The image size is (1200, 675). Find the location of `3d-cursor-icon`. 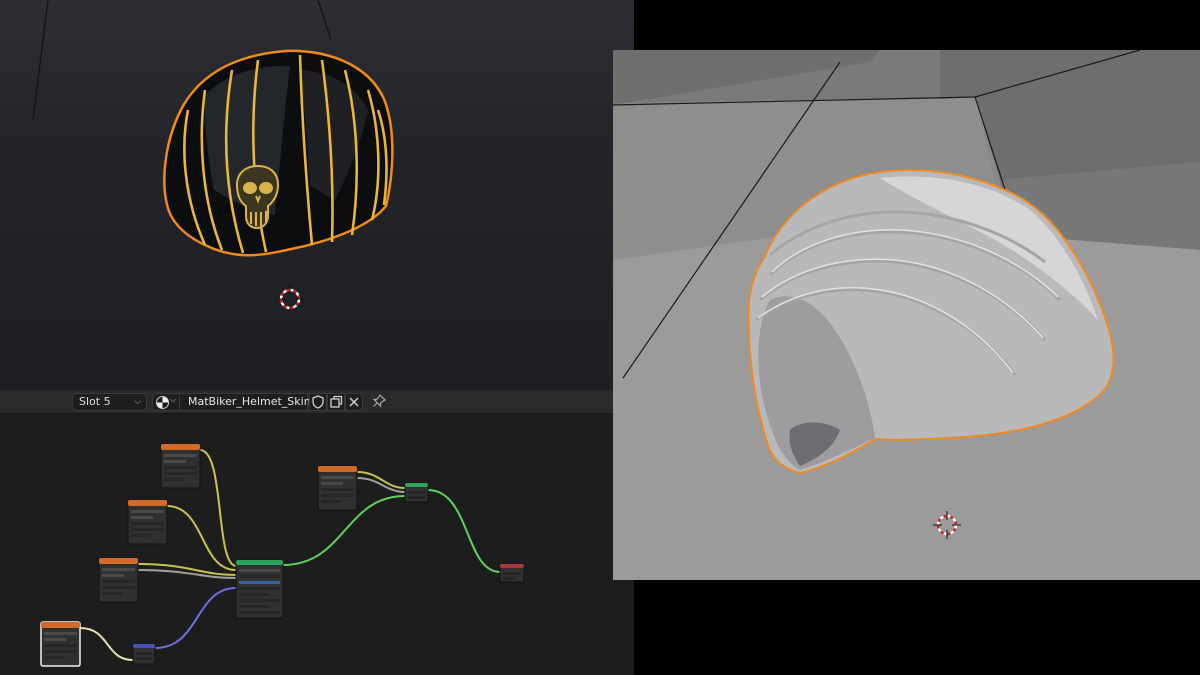

3d-cursor-icon is located at coordinates (290, 299).